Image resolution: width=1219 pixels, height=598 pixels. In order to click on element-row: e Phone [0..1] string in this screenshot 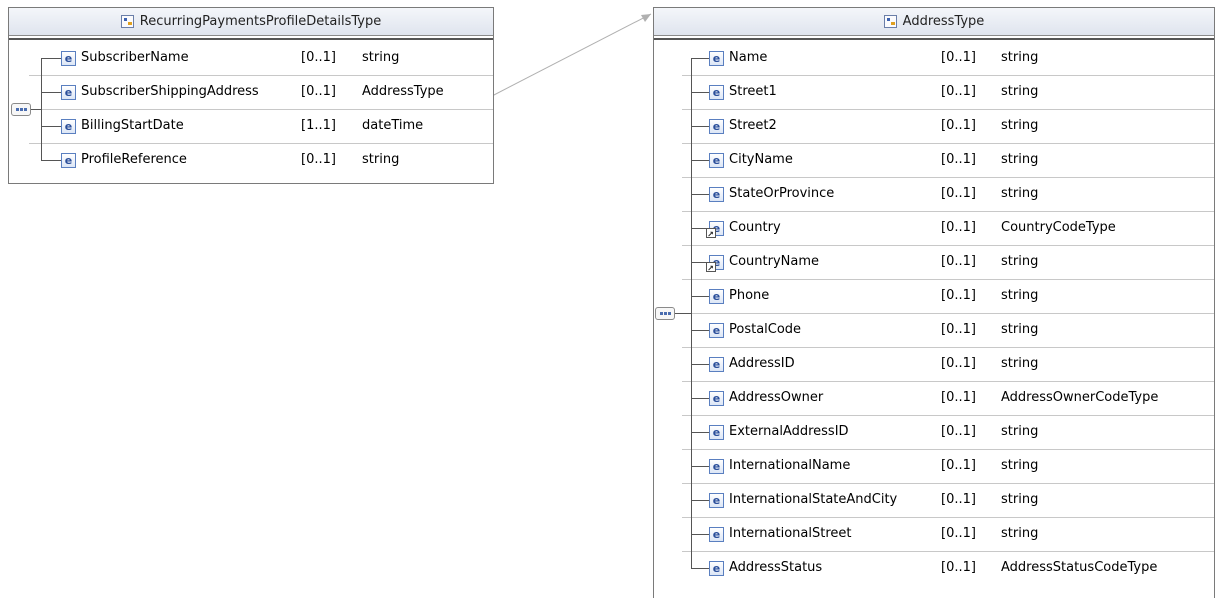, I will do `click(948, 297)`.